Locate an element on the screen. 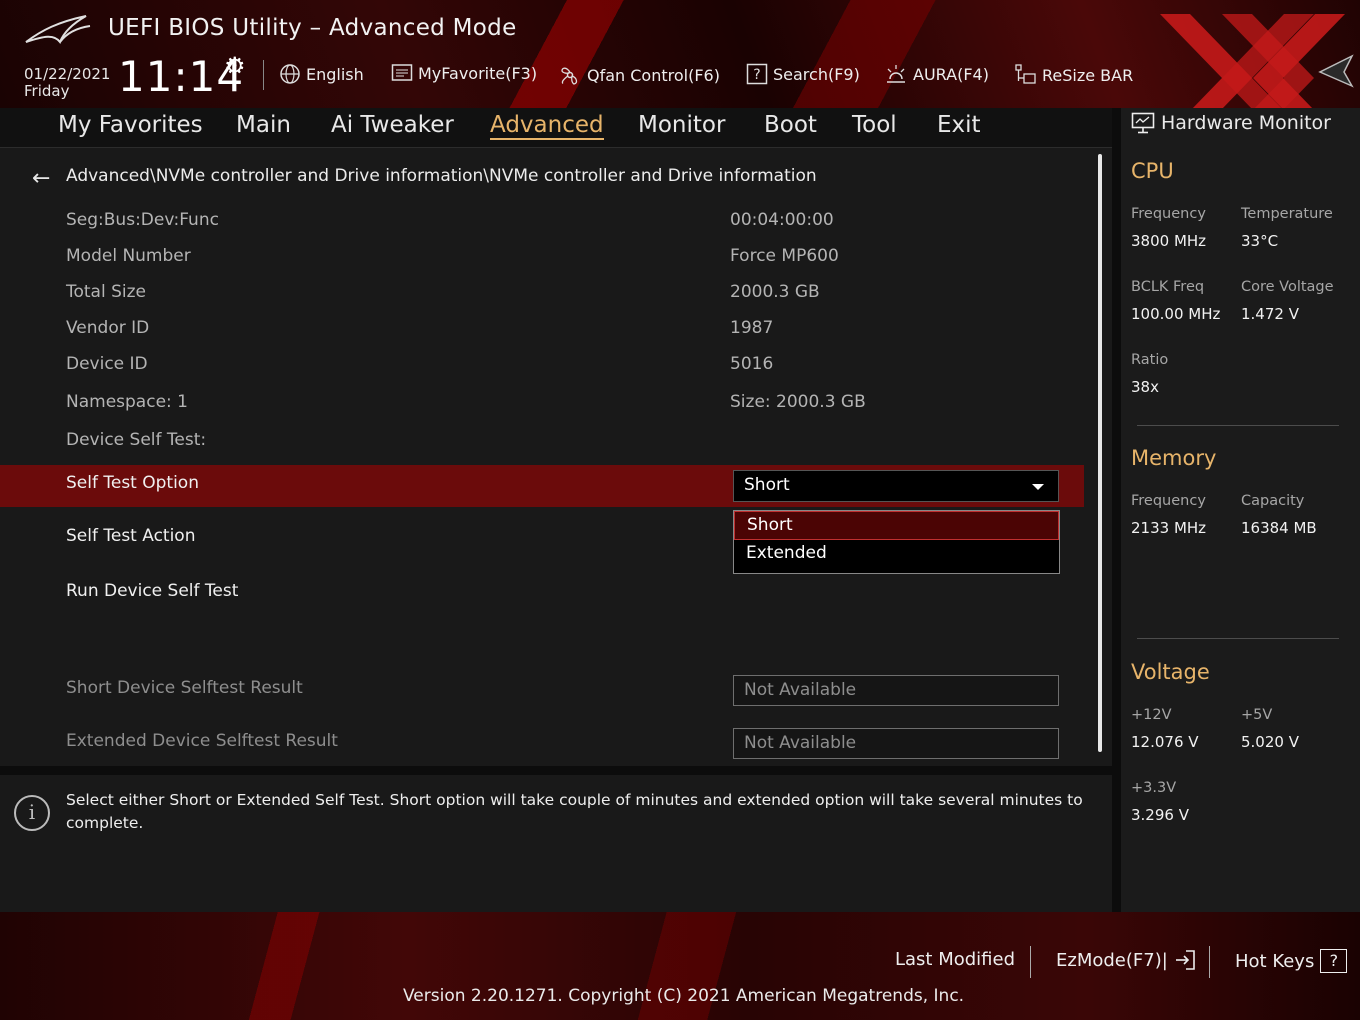 Image resolution: width=1360 pixels, height=1020 pixels. myfavorite-button: MyFavorite(F3) is located at coordinates (464, 73).